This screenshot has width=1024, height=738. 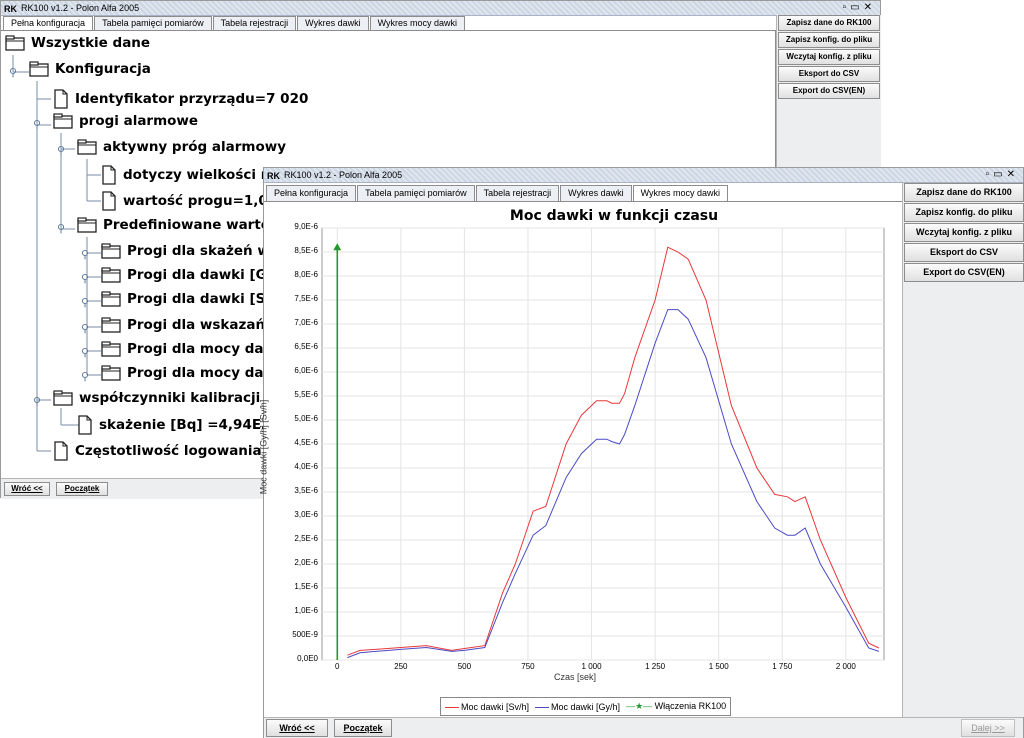 I want to click on y-tick-label: 1,5E-6, so click(x=306, y=586).